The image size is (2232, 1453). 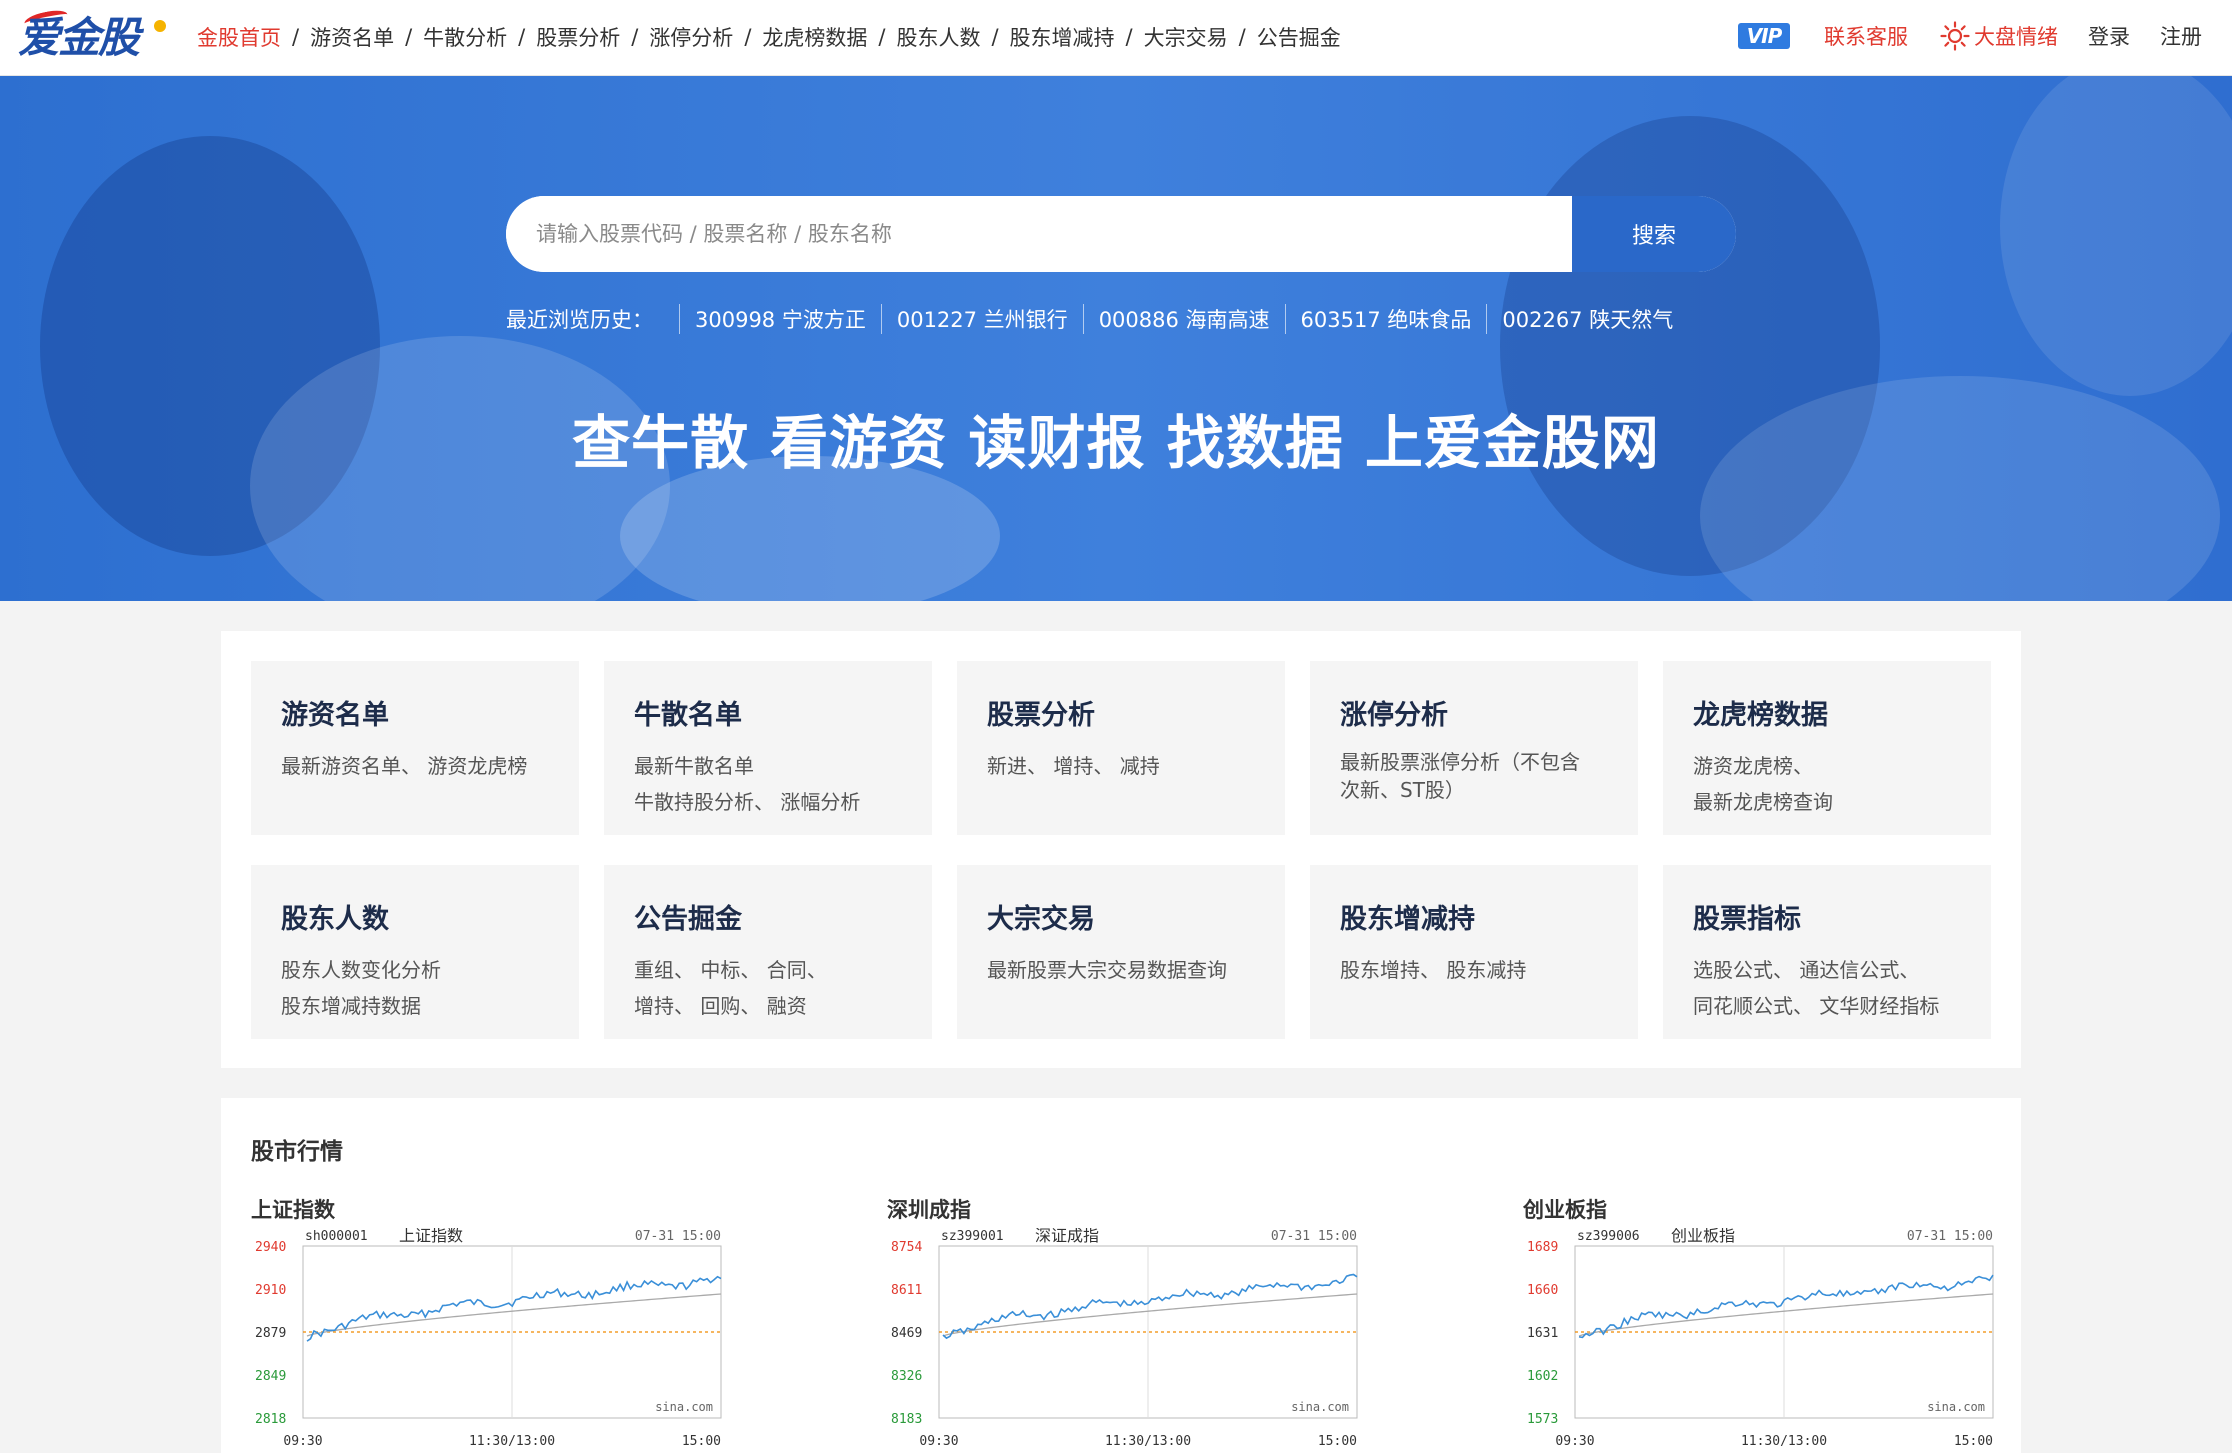 What do you see at coordinates (1764, 36) in the screenshot?
I see `vip-badge: VIP` at bounding box center [1764, 36].